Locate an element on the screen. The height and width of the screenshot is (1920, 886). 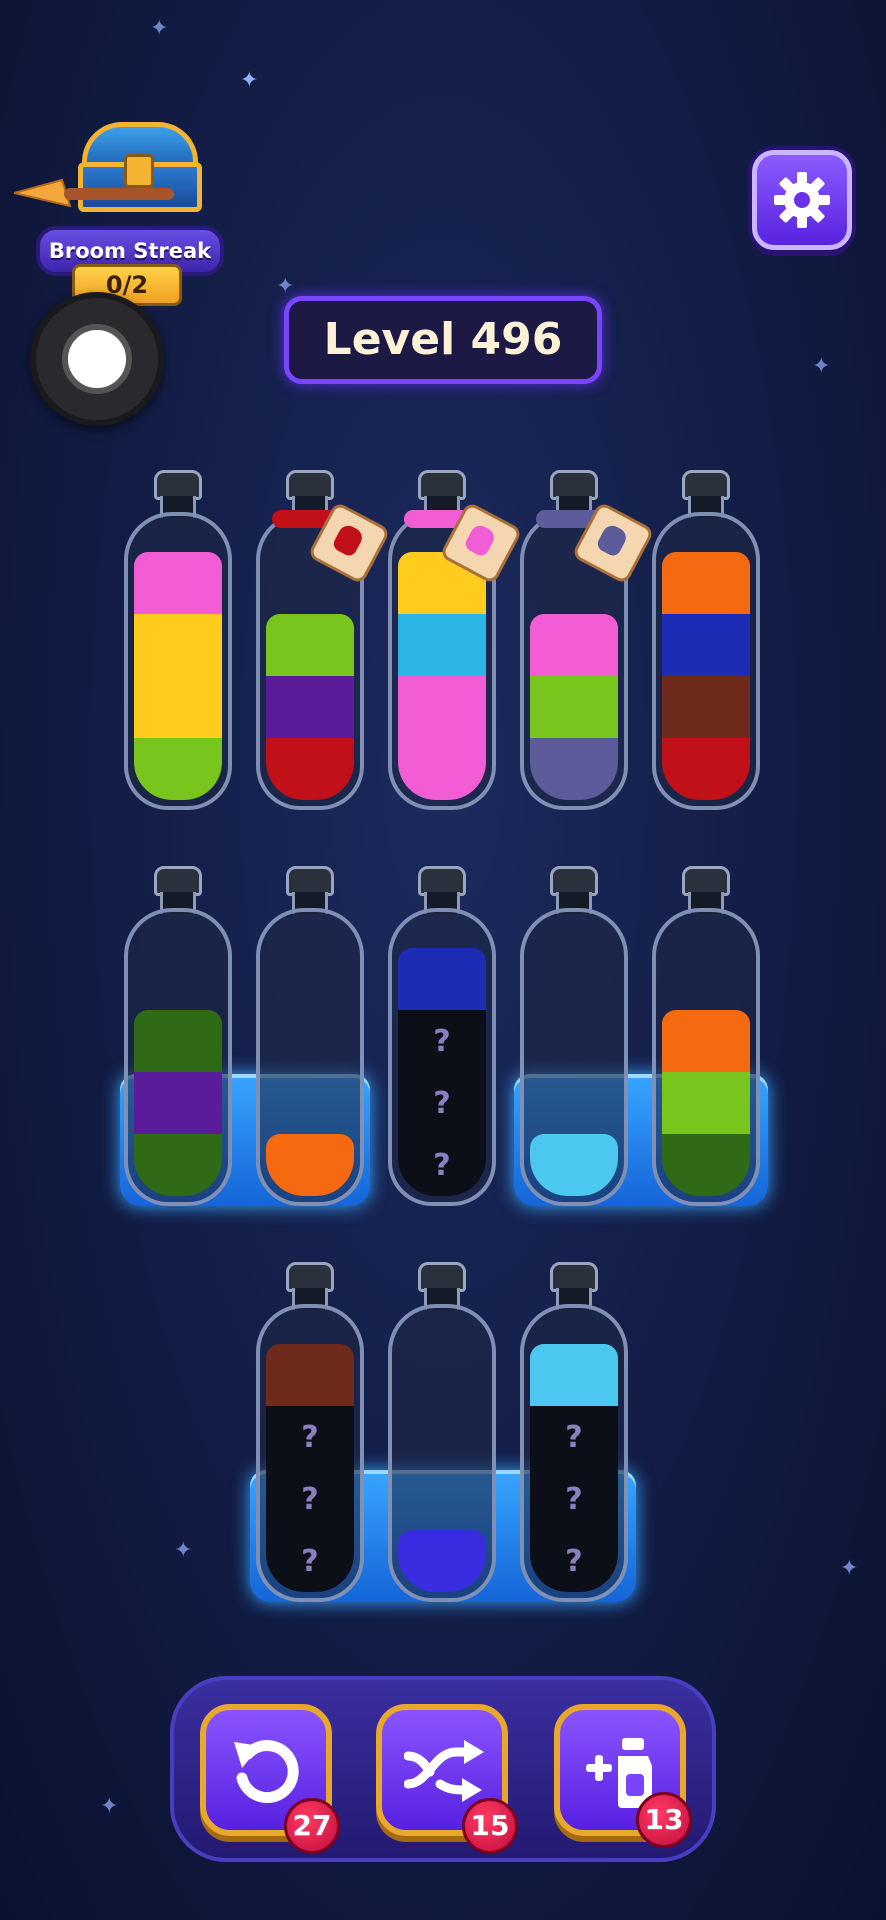
broom-icon is located at coordinates (94, 193).